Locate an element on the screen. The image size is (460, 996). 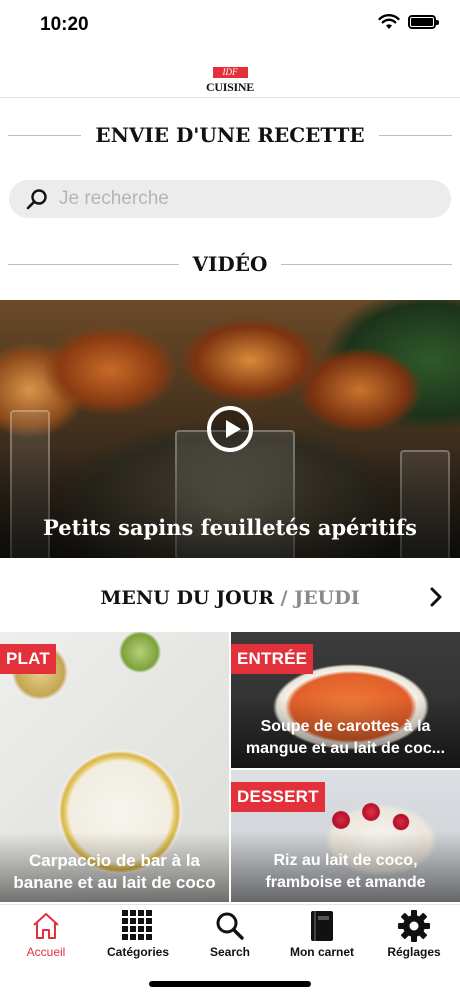
tab-mon-carnet: Mon carnet is located at coordinates (322, 937).